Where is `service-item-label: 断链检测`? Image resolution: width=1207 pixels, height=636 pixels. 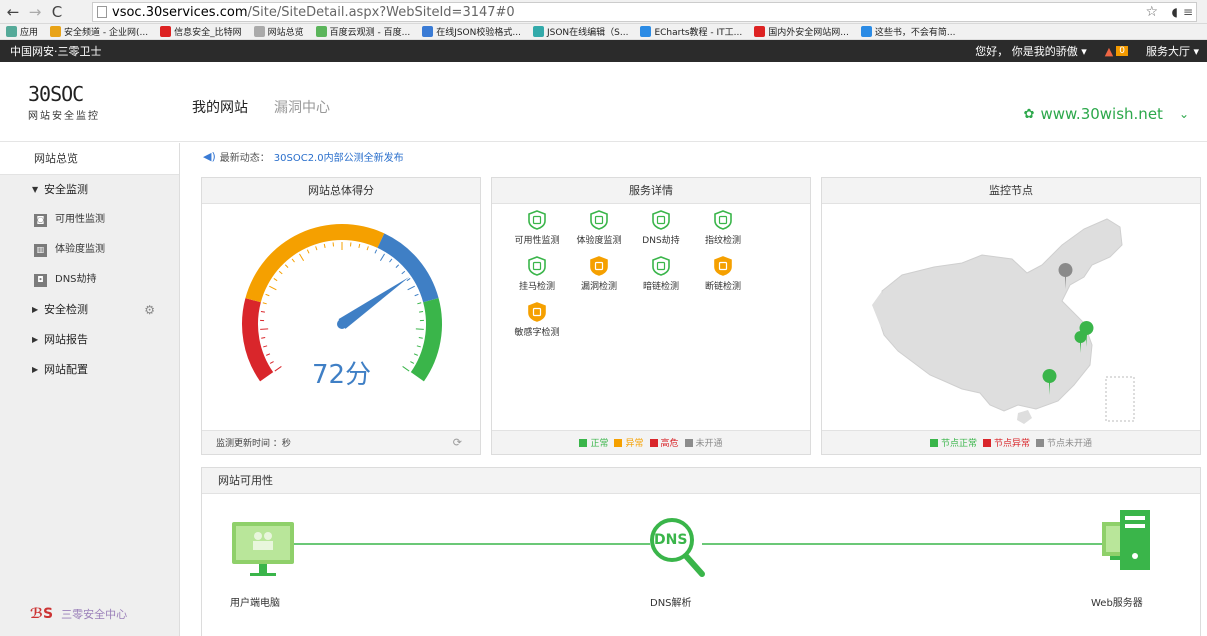 service-item-label: 断链检测 is located at coordinates (722, 287).